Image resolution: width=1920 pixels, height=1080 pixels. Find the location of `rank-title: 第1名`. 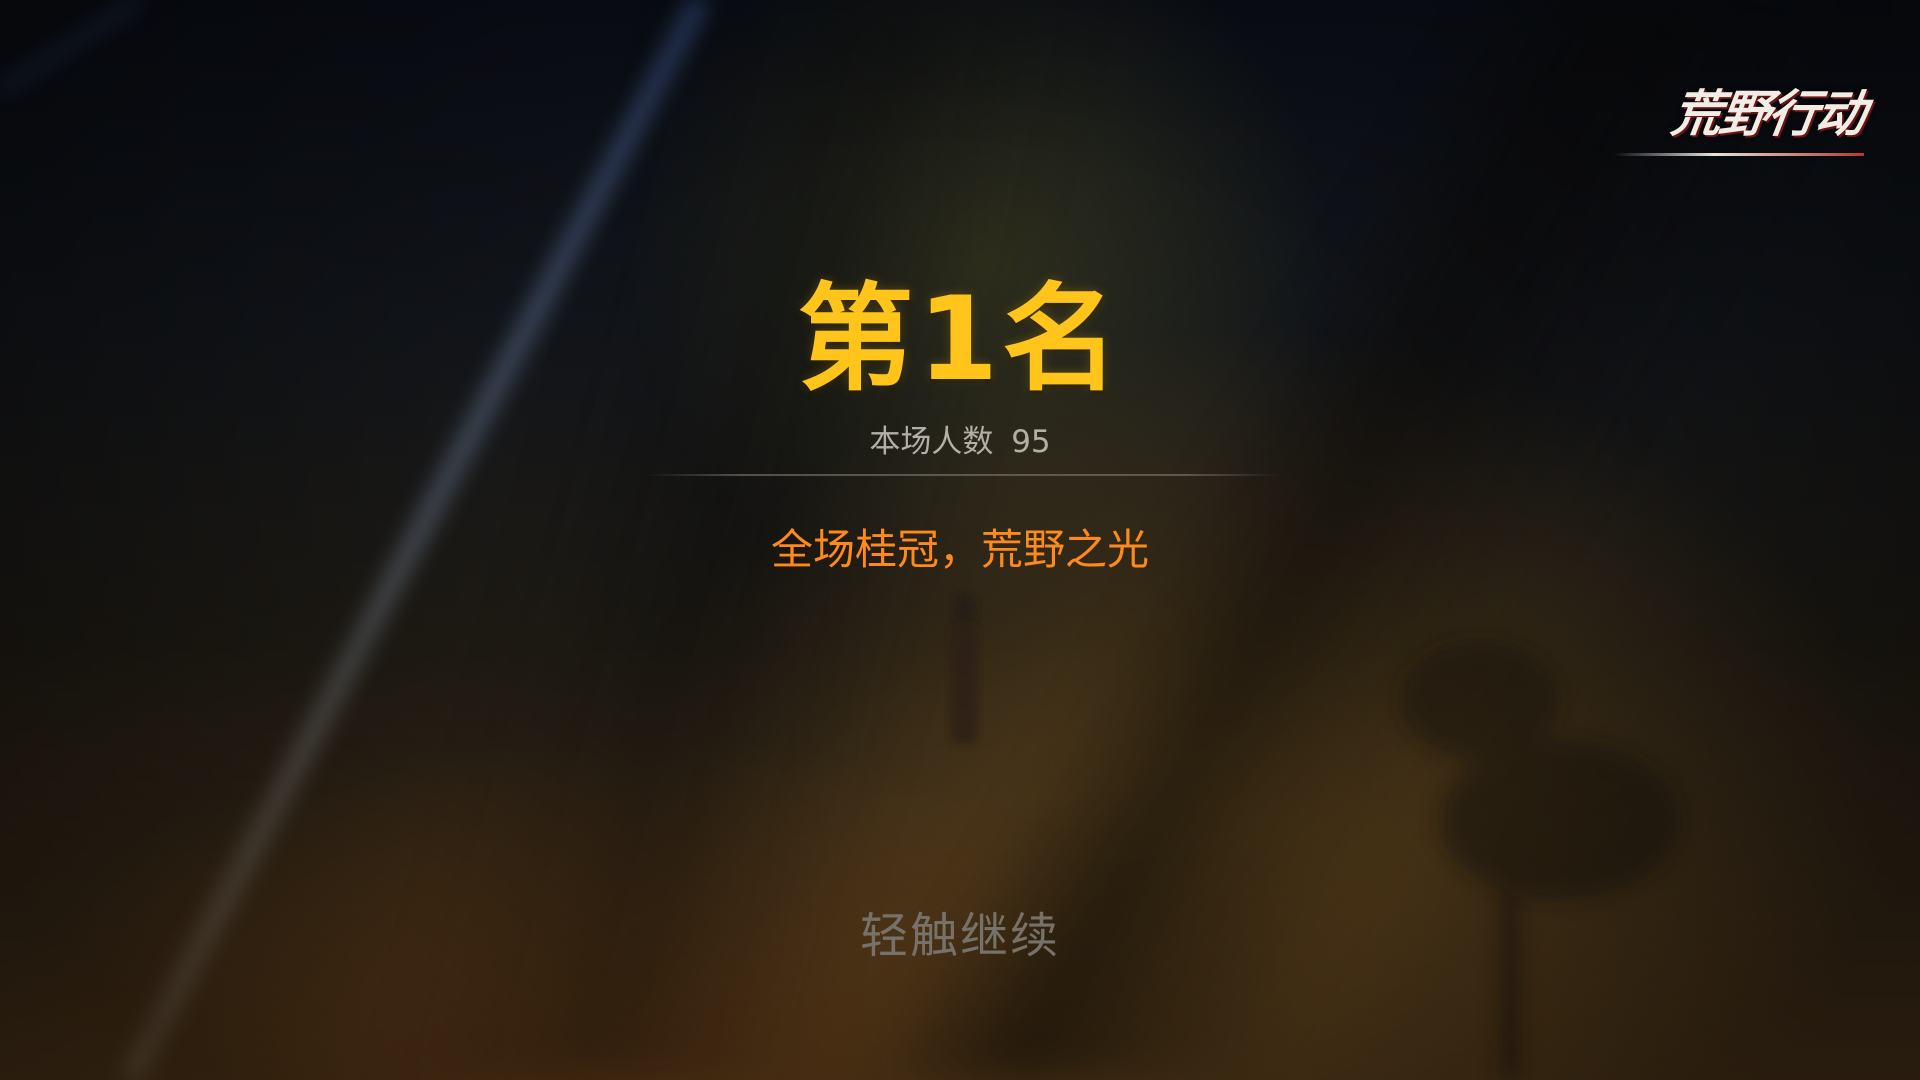

rank-title: 第1名 is located at coordinates (960, 339).